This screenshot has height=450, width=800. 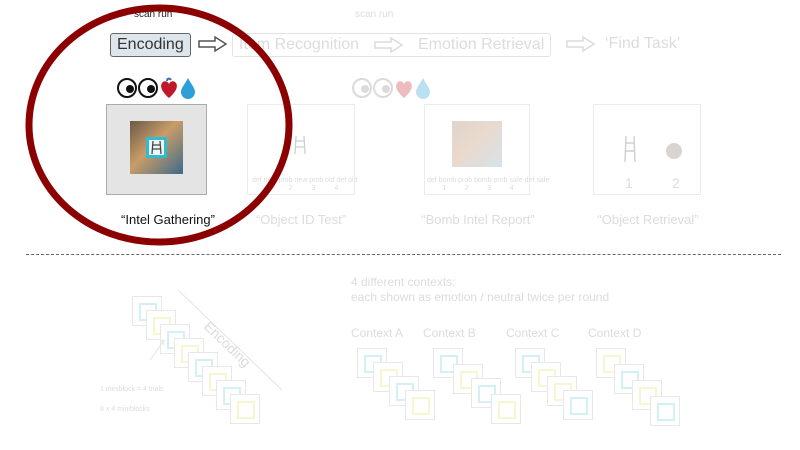 What do you see at coordinates (216, 340) in the screenshot?
I see `encoding-axis-line` at bounding box center [216, 340].